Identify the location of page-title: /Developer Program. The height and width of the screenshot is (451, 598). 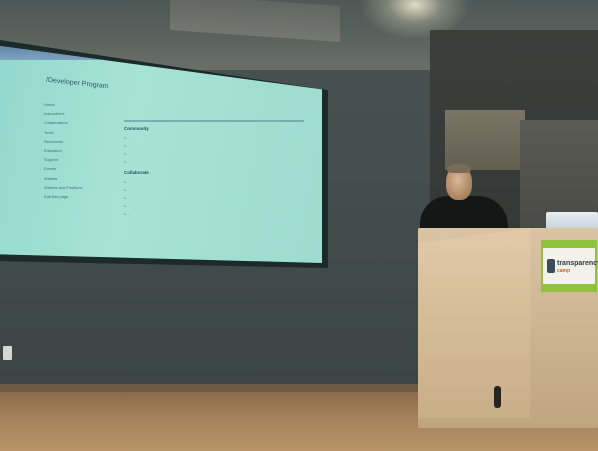
(77, 83).